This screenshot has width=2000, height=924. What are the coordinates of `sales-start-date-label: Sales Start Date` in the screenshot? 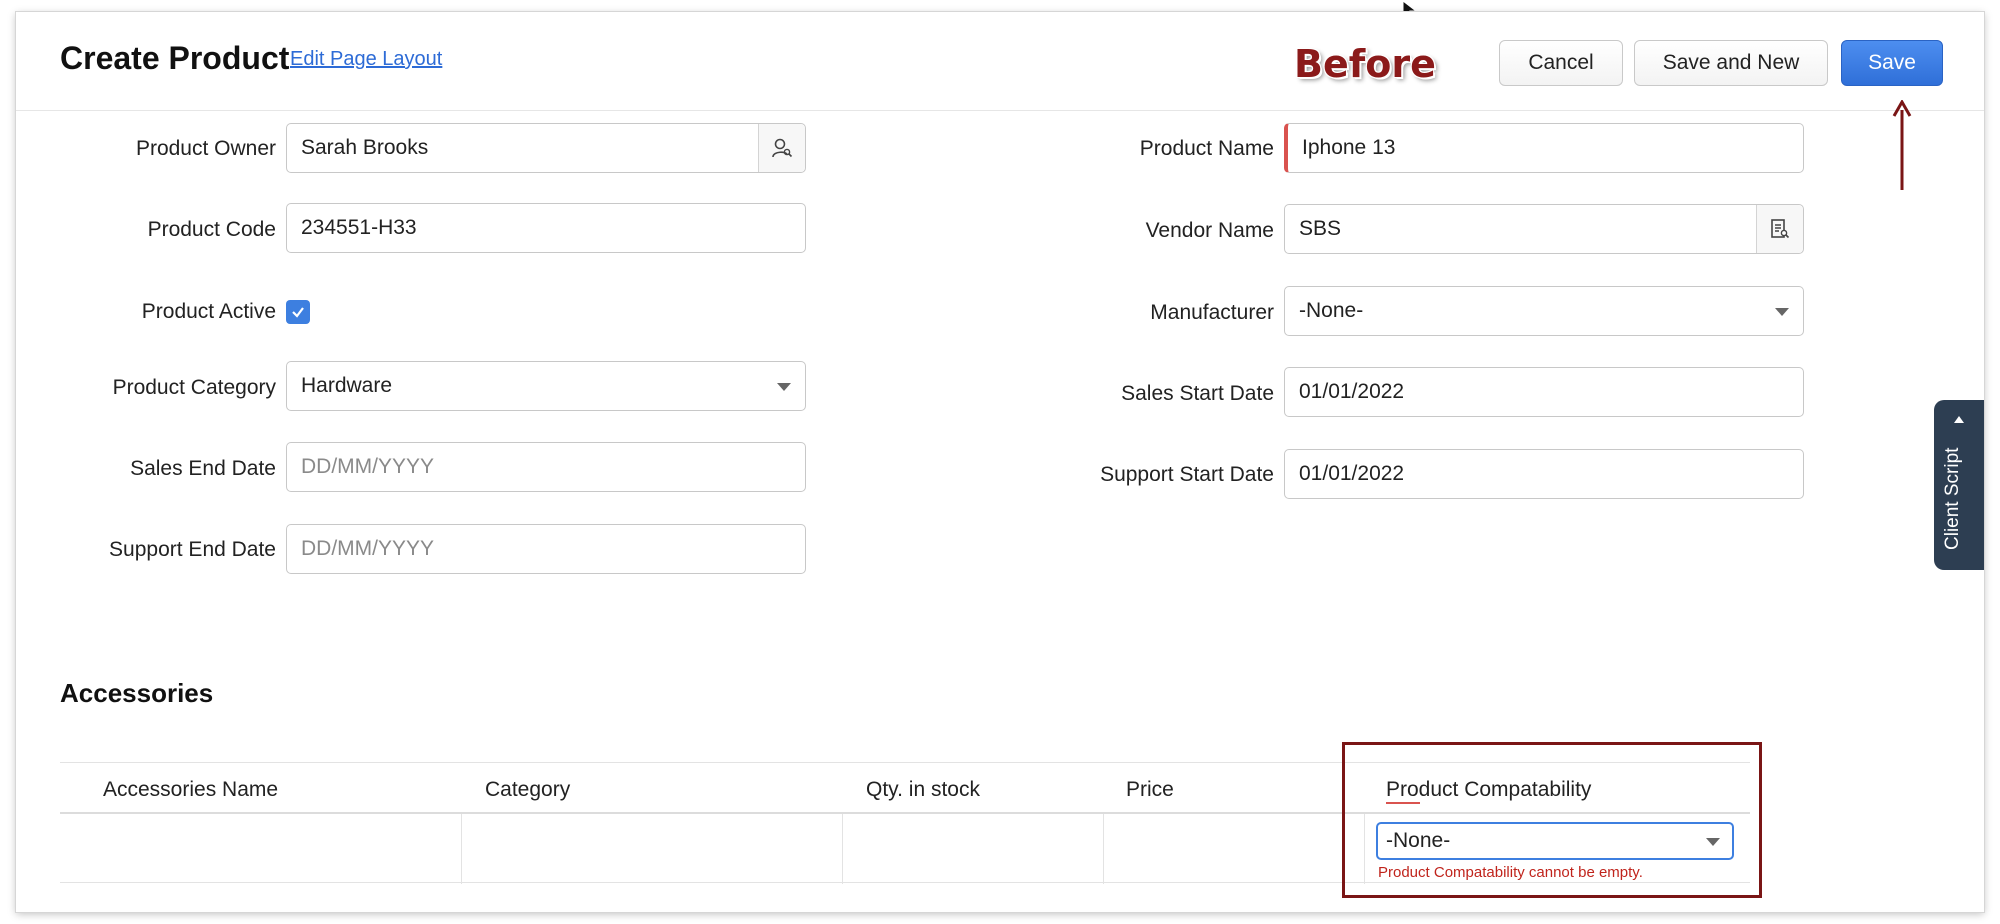 It's located at (1197, 393).